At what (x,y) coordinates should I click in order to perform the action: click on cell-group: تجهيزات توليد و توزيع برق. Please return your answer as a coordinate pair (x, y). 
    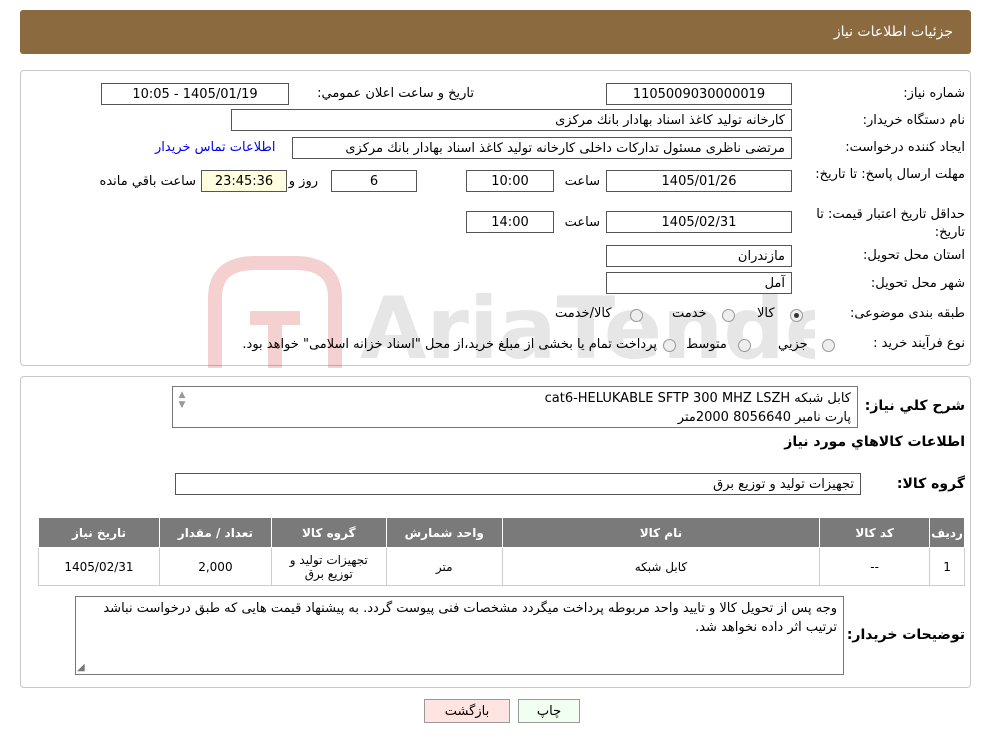
    Looking at the image, I should click on (328, 566).